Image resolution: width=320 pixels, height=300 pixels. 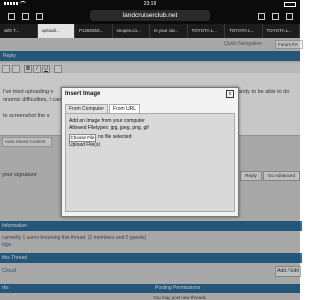 I want to click on new-tab-icon, so click(x=275, y=16).